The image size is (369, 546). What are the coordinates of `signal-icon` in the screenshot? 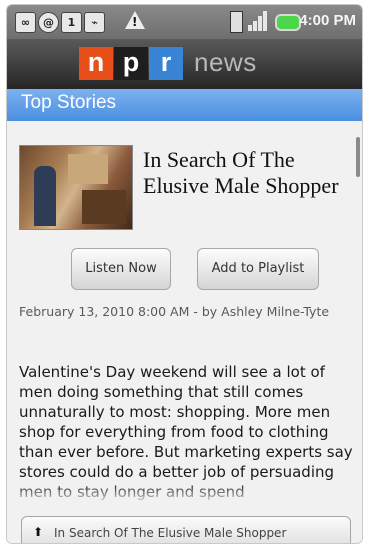 It's located at (258, 21).